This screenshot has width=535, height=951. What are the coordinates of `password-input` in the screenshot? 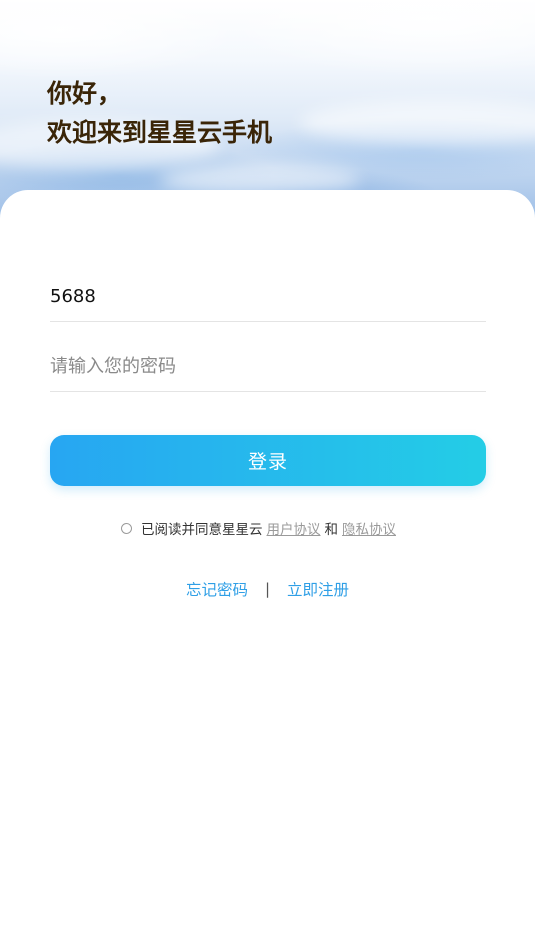 It's located at (268, 366).